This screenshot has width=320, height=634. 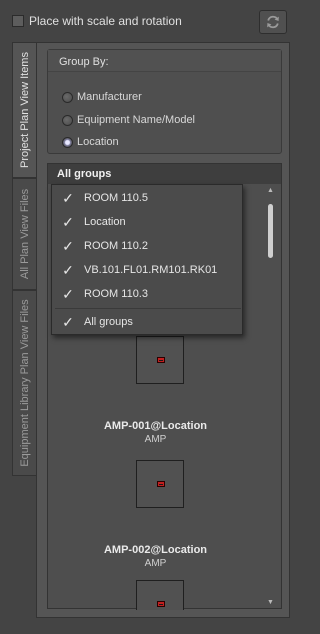 I want to click on radio-equipment-name-model: Equipment Name/Model, so click(x=128, y=120).